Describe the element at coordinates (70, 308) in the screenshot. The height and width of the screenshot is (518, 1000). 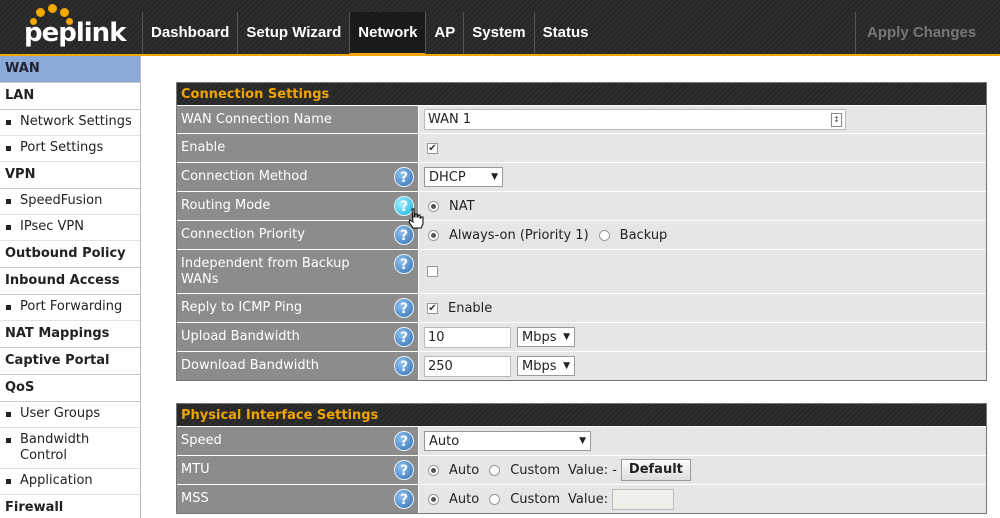
I see `sidebar-item-port-forwarding: Port Forwarding` at that location.